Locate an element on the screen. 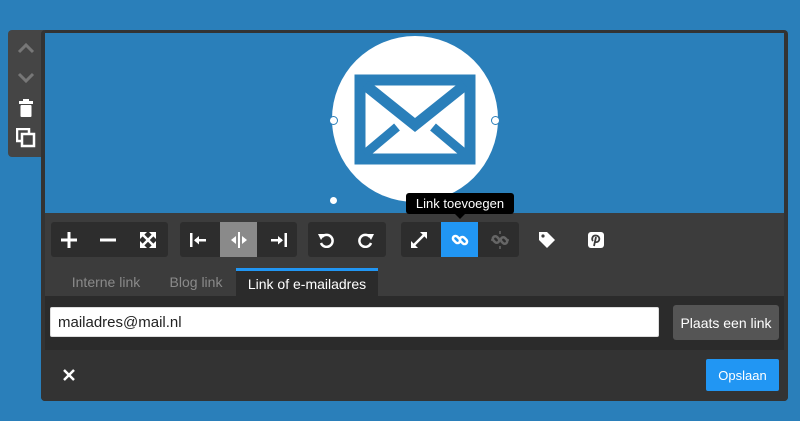 The width and height of the screenshot is (800, 421). pinterest-icon is located at coordinates (595, 239).